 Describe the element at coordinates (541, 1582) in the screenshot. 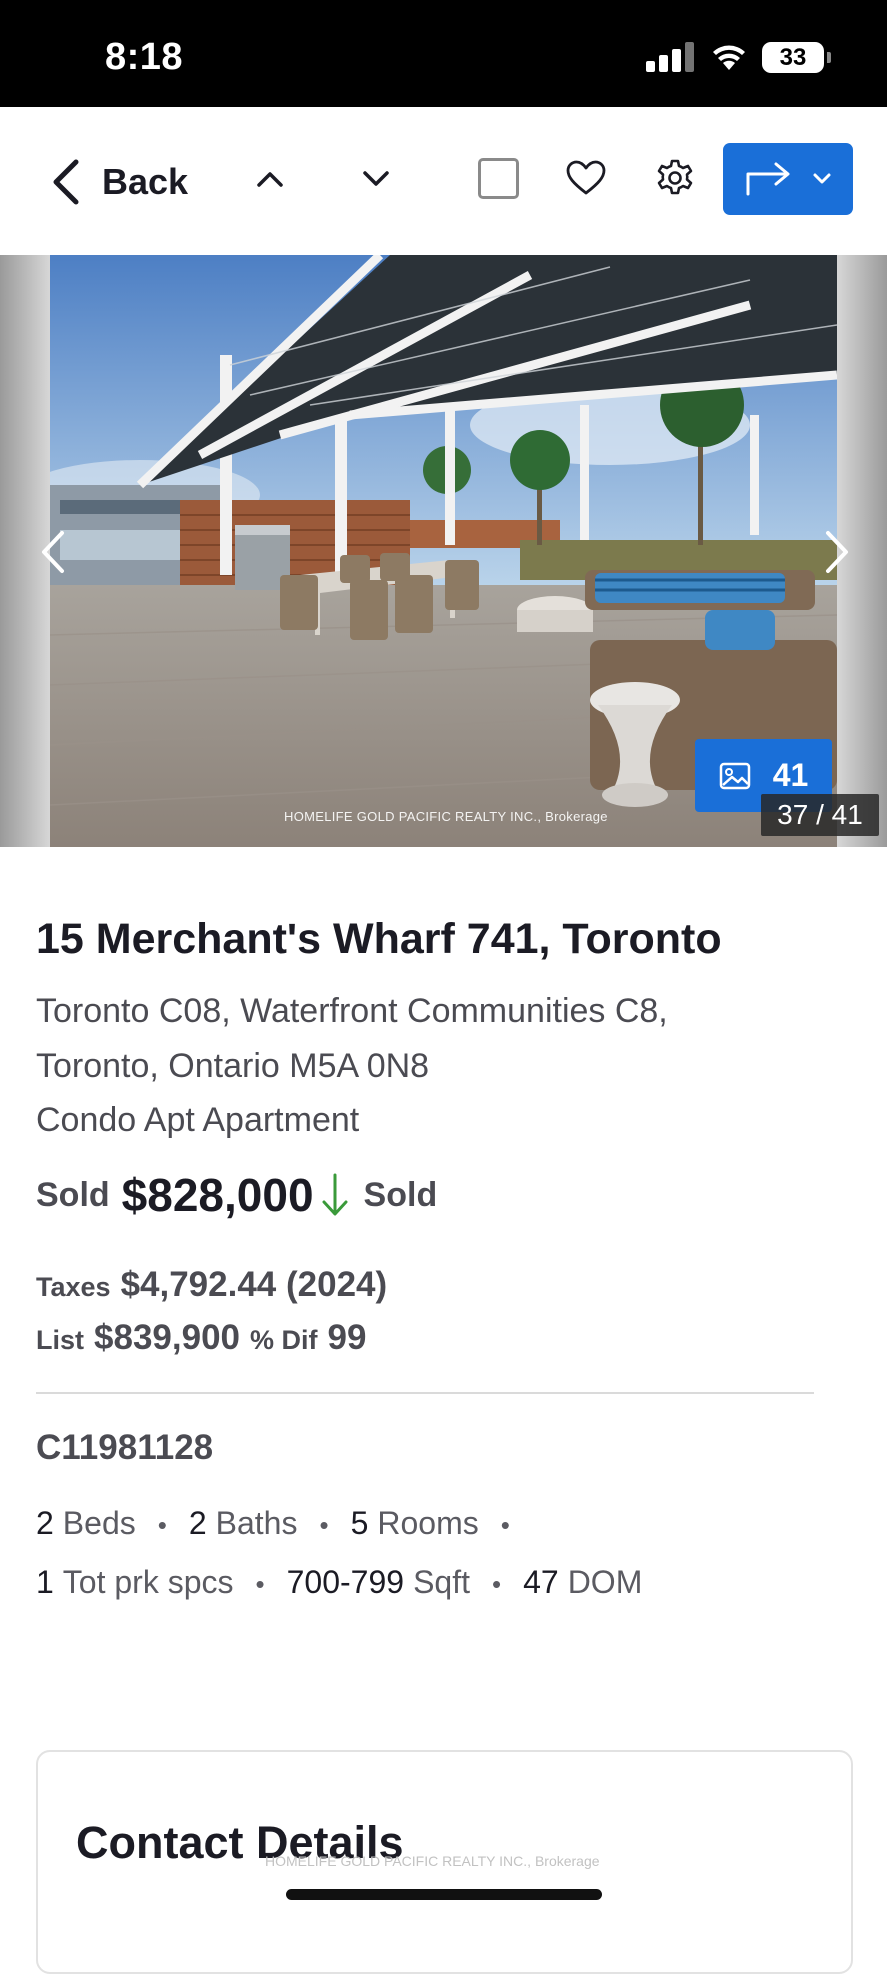

I see `dom-count: 47` at that location.